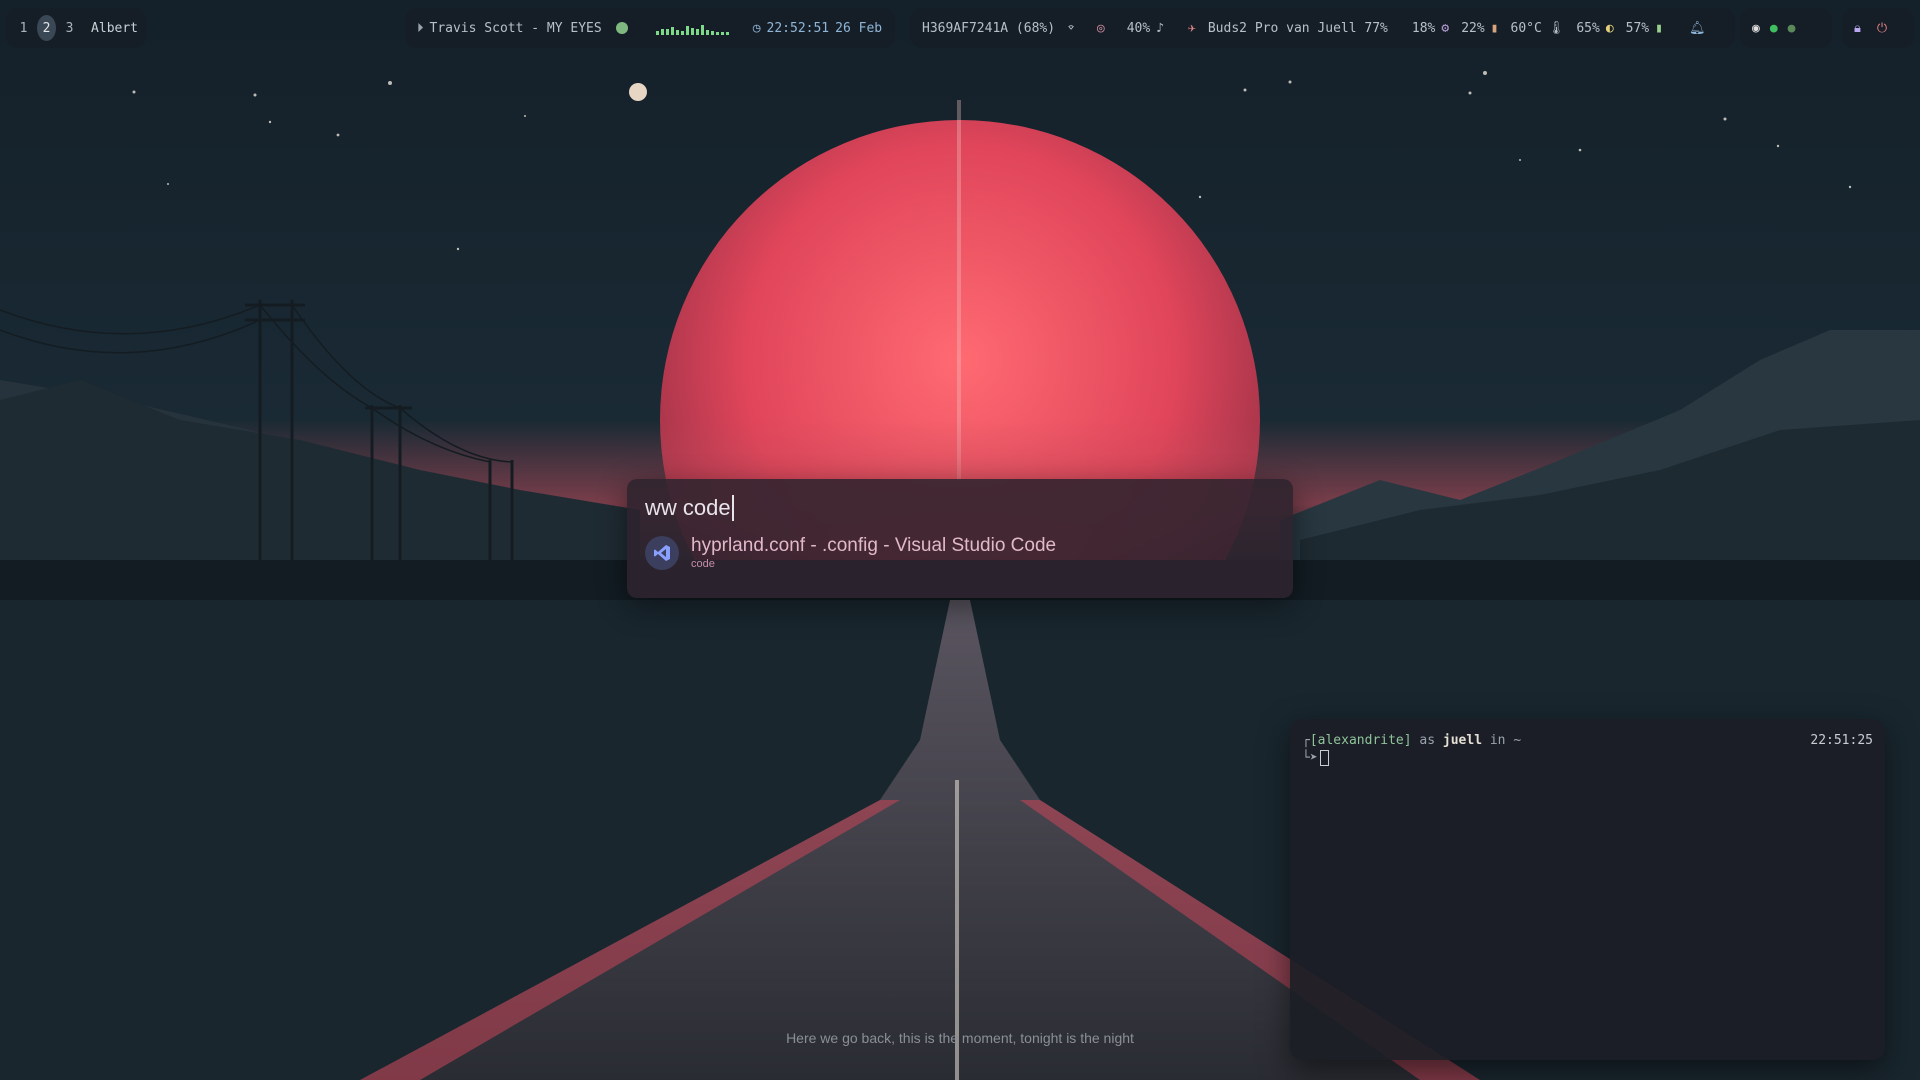 Image resolution: width=1920 pixels, height=1080 pixels. What do you see at coordinates (1462, 740) in the screenshot?
I see `prompt-user: juell` at bounding box center [1462, 740].